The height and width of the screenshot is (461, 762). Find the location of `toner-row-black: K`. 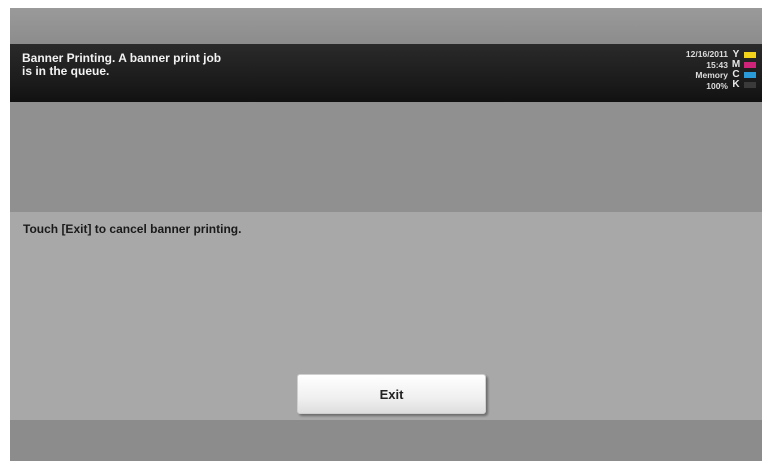

toner-row-black: K is located at coordinates (744, 85).